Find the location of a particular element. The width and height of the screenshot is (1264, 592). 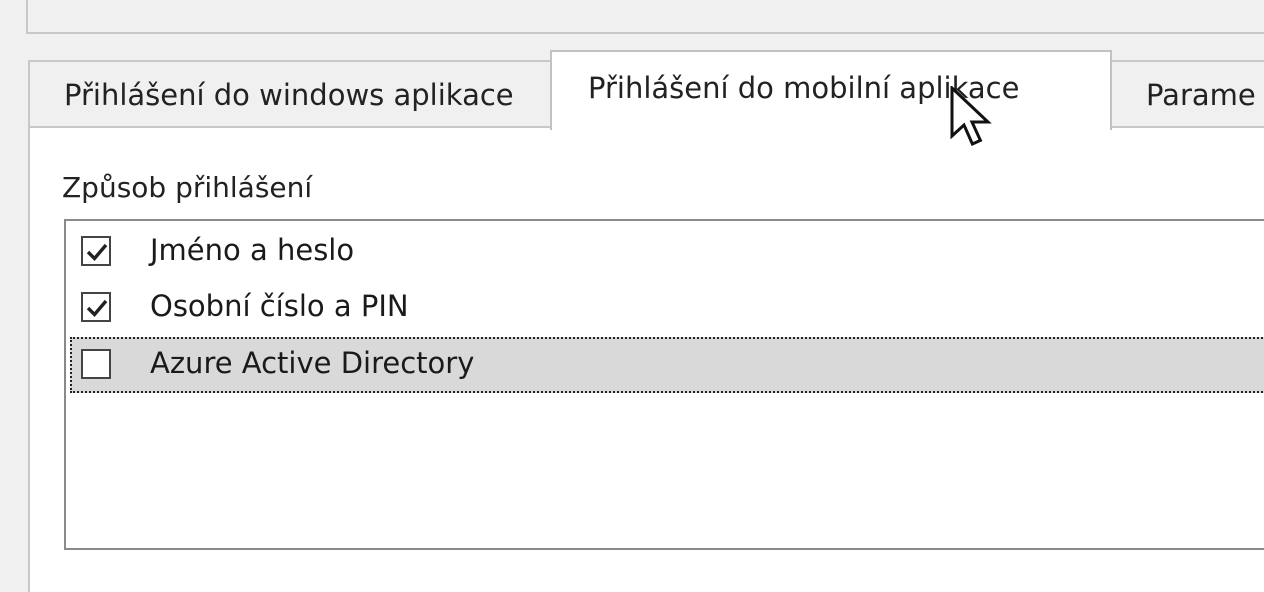

tab-parameters: Parame is located at coordinates (1187, 93).